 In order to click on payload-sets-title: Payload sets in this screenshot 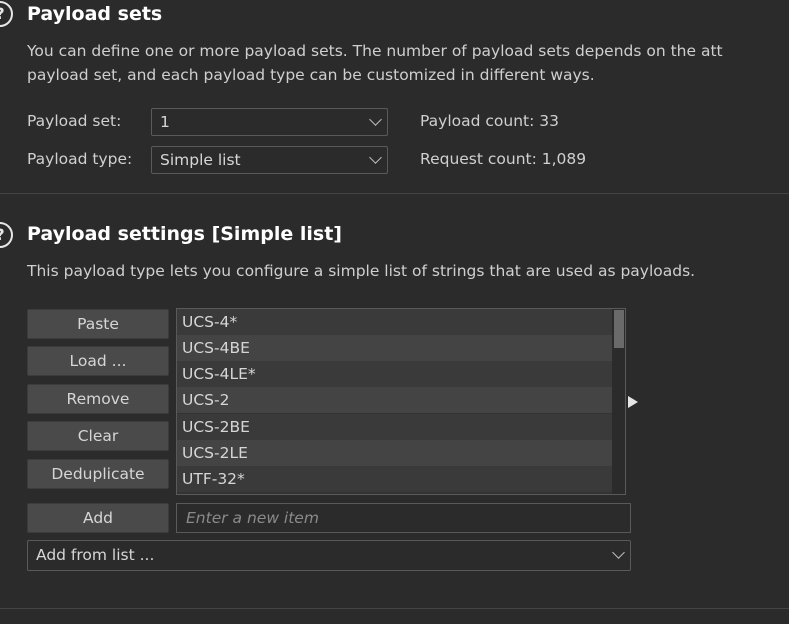, I will do `click(95, 14)`.